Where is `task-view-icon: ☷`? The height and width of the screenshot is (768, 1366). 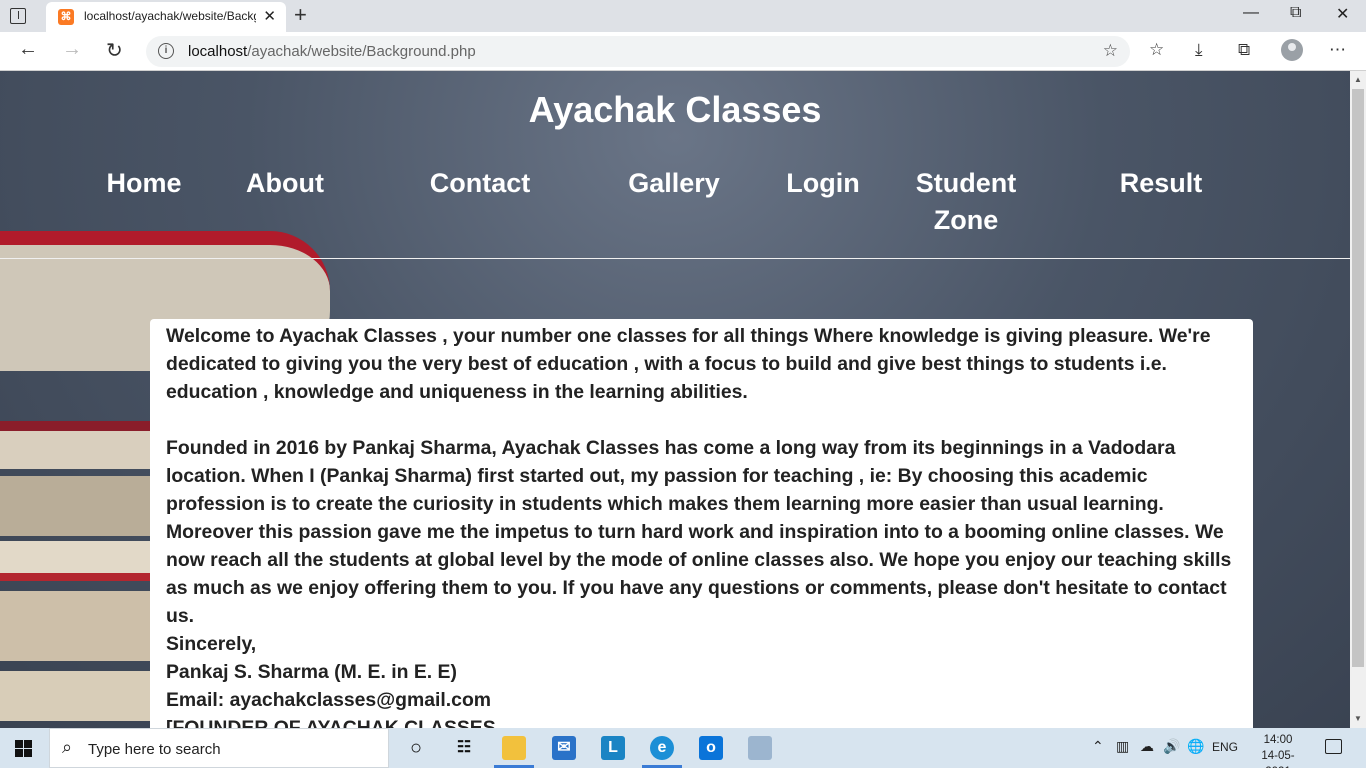 task-view-icon: ☷ is located at coordinates (464, 748).